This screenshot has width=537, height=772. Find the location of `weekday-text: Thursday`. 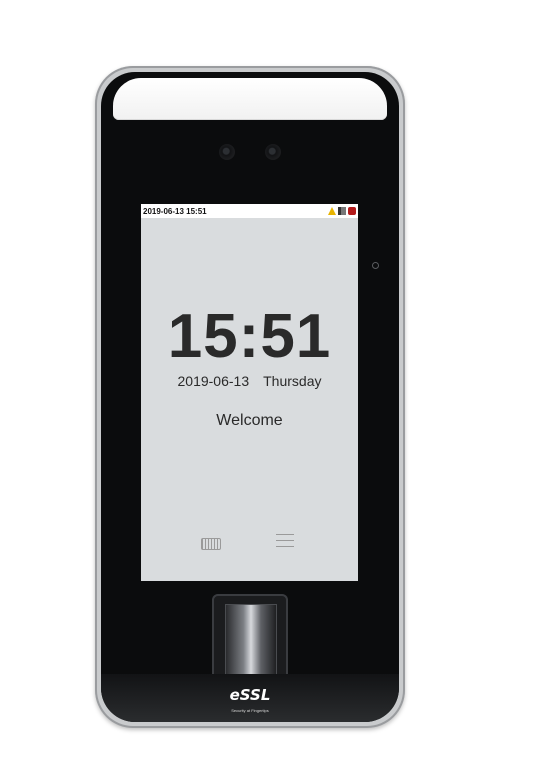

weekday-text: Thursday is located at coordinates (292, 381).